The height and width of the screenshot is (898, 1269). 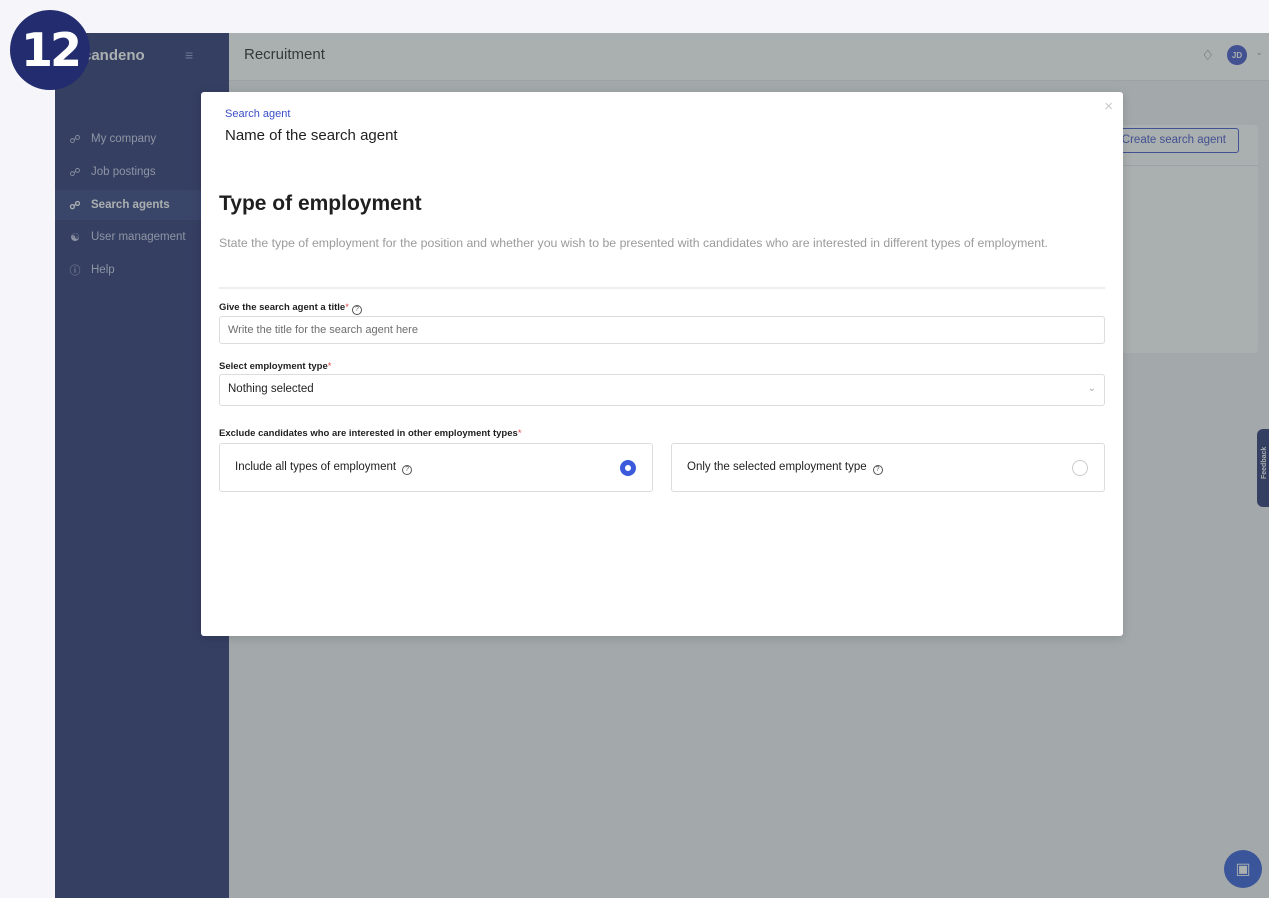 I want to click on select-value: Nothing selected, so click(x=271, y=389).